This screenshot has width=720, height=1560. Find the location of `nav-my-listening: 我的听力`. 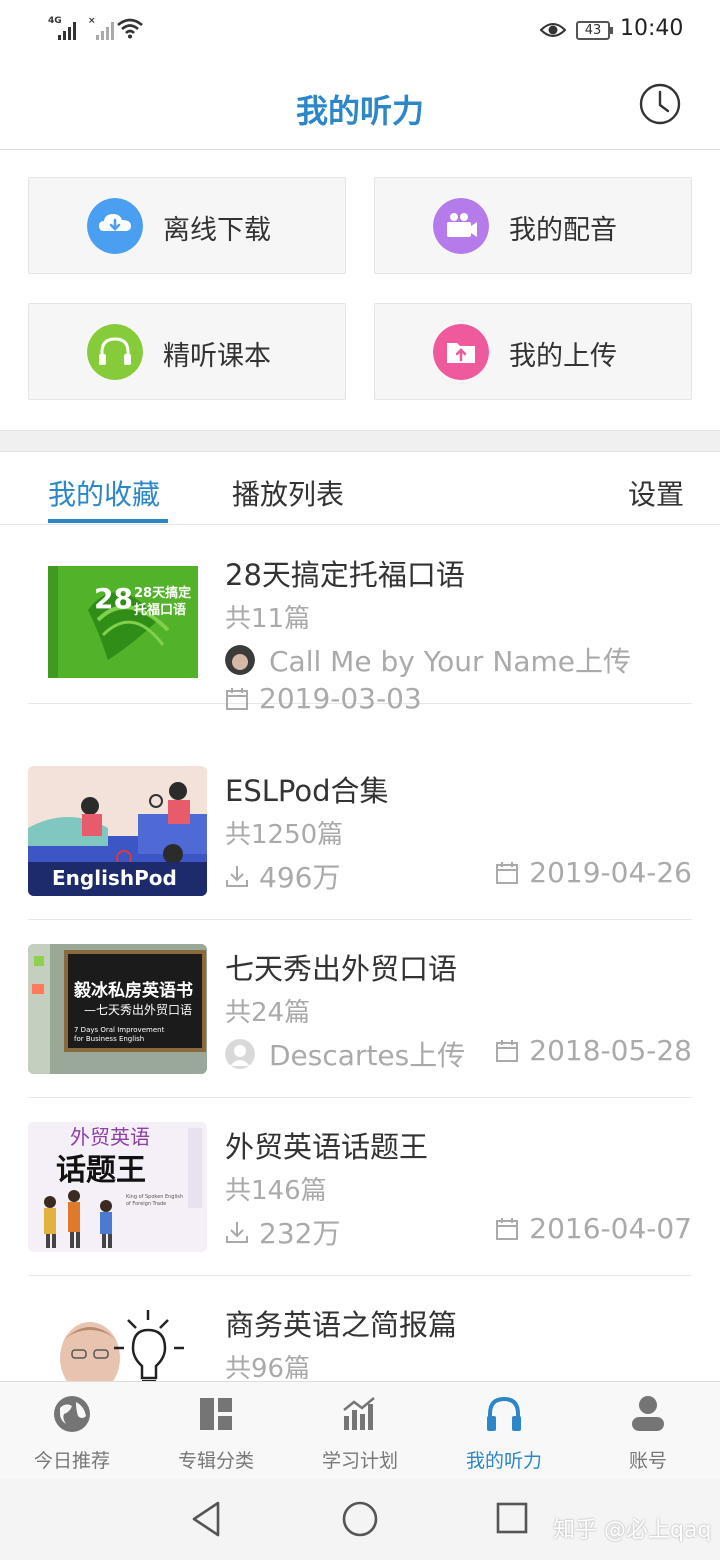

nav-my-listening: 我的听力 is located at coordinates (504, 1431).